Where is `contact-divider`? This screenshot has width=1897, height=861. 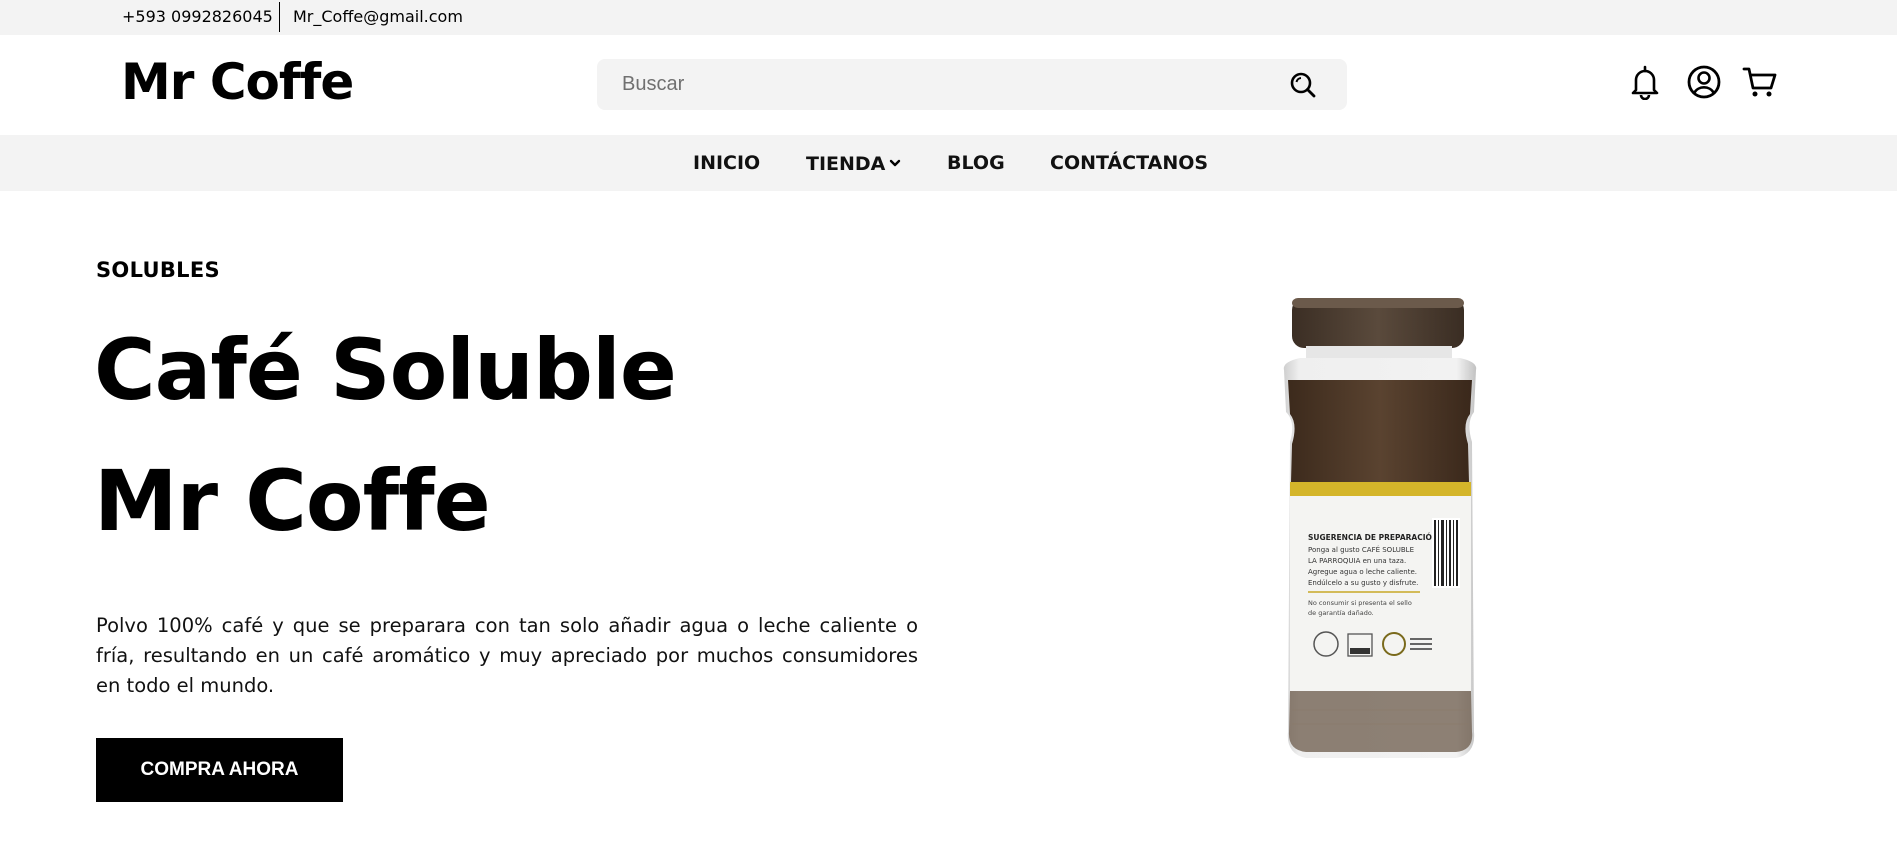 contact-divider is located at coordinates (279, 17).